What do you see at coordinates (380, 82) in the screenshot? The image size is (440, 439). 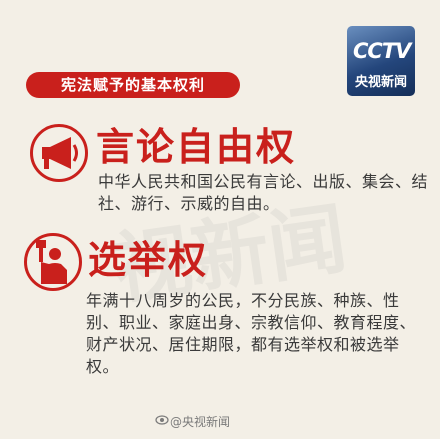 I see `cctv-logo-name: 央视新闻` at bounding box center [380, 82].